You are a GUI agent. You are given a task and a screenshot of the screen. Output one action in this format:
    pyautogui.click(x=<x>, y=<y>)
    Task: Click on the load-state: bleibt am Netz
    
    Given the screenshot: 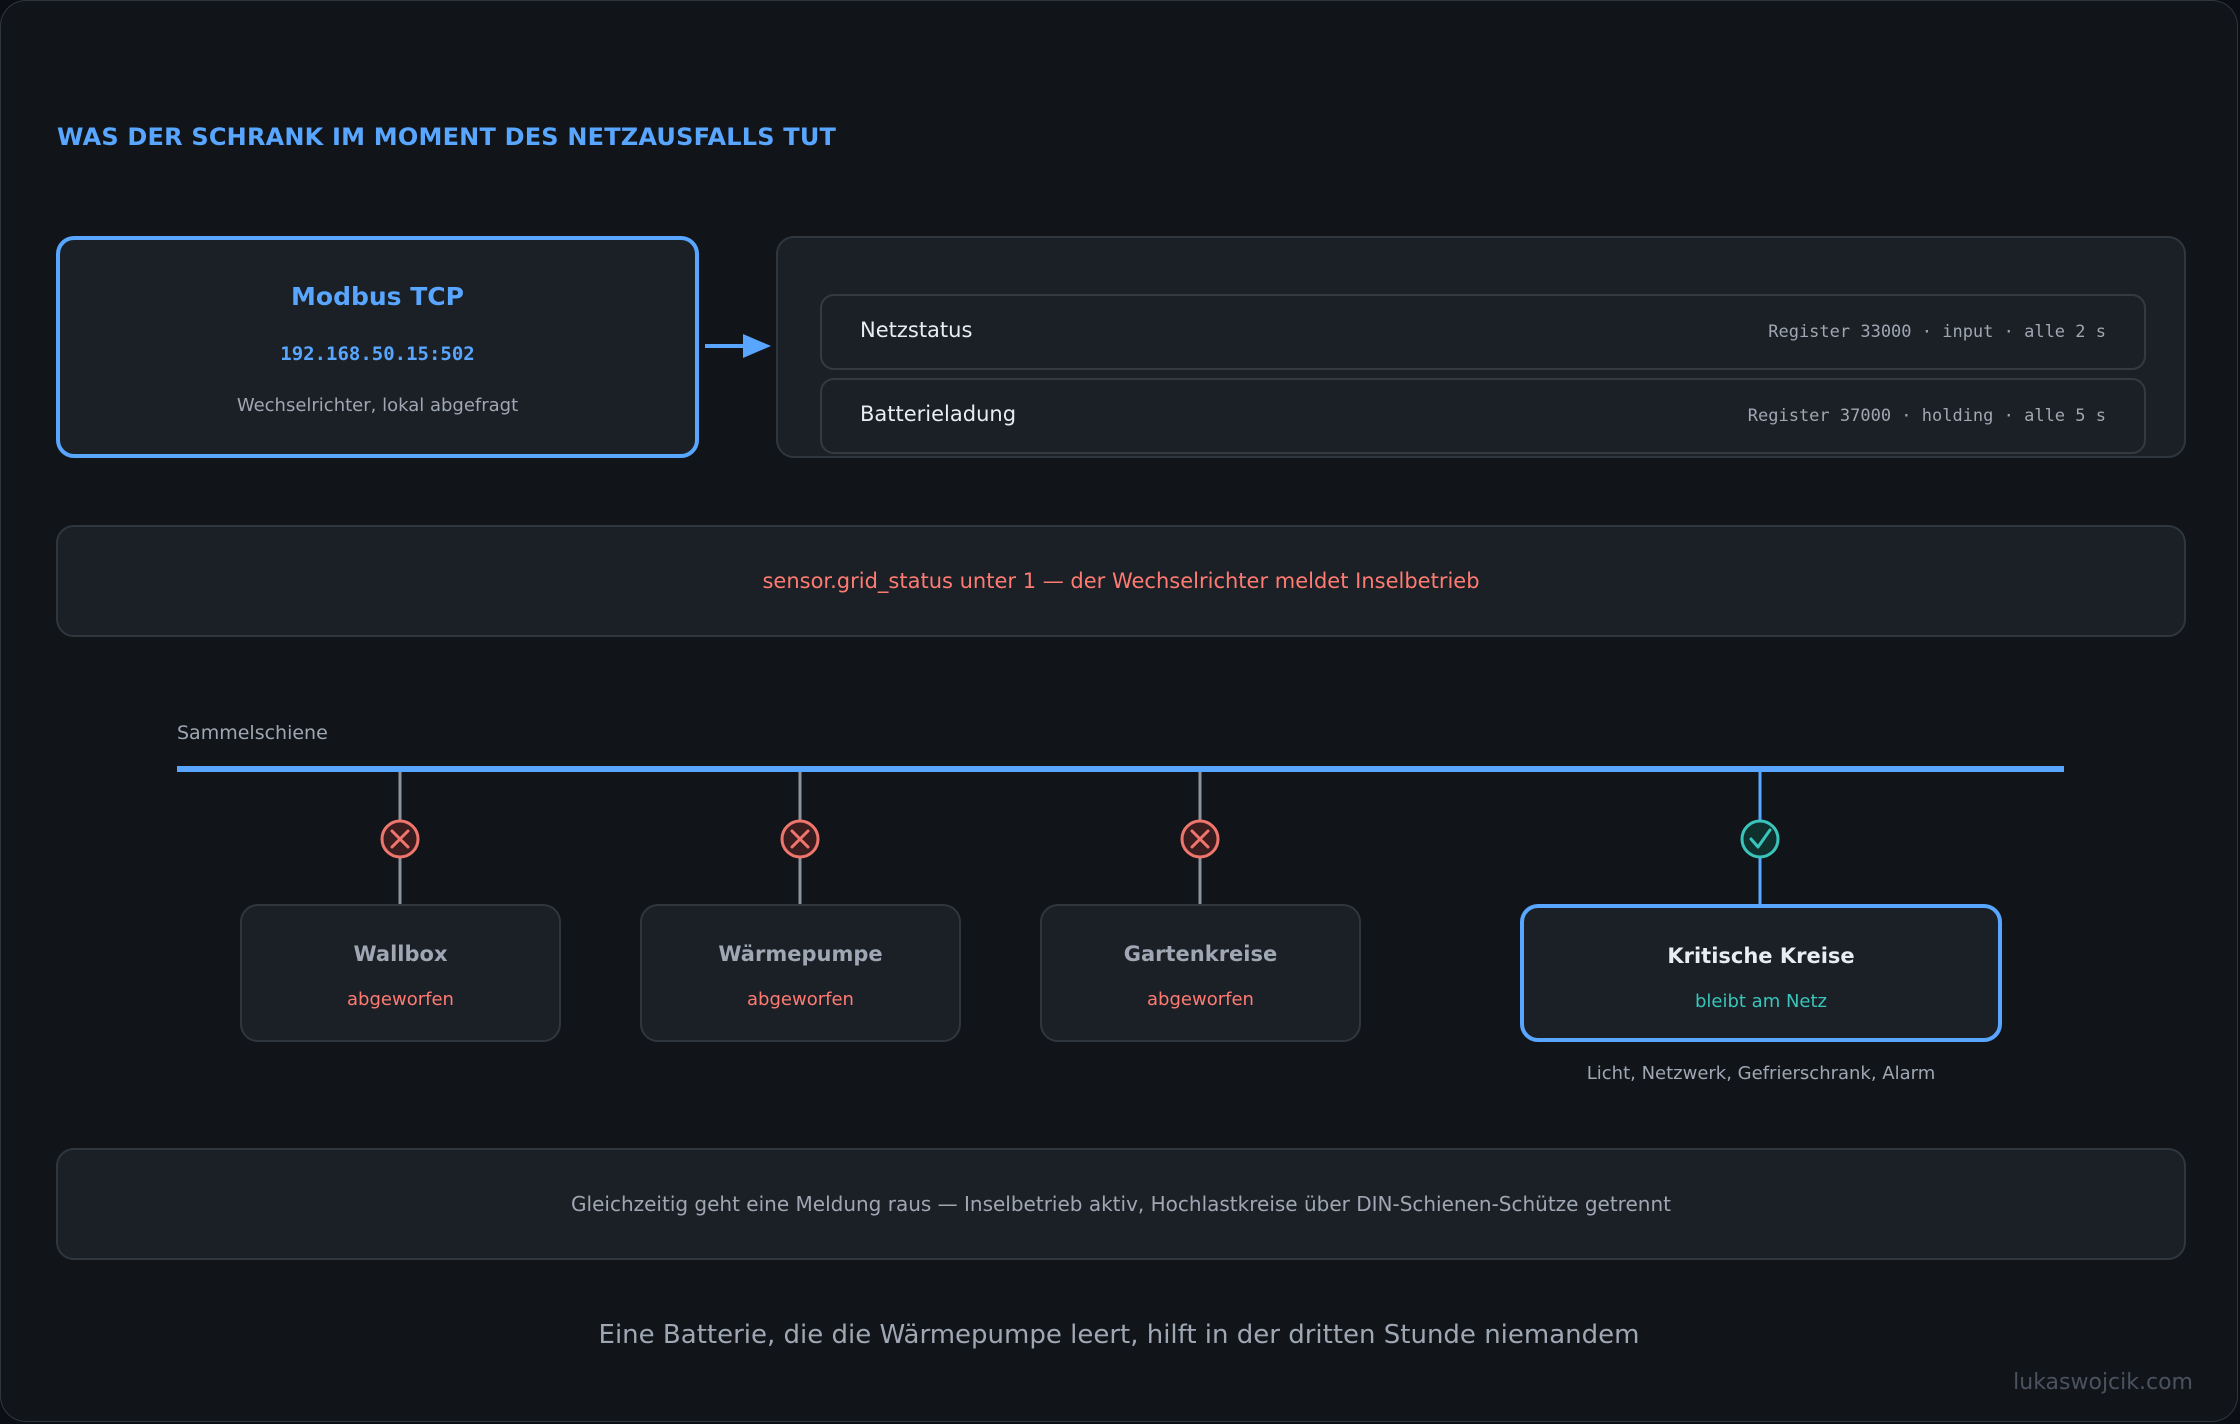 What is the action you would take?
    pyautogui.click(x=1761, y=1001)
    